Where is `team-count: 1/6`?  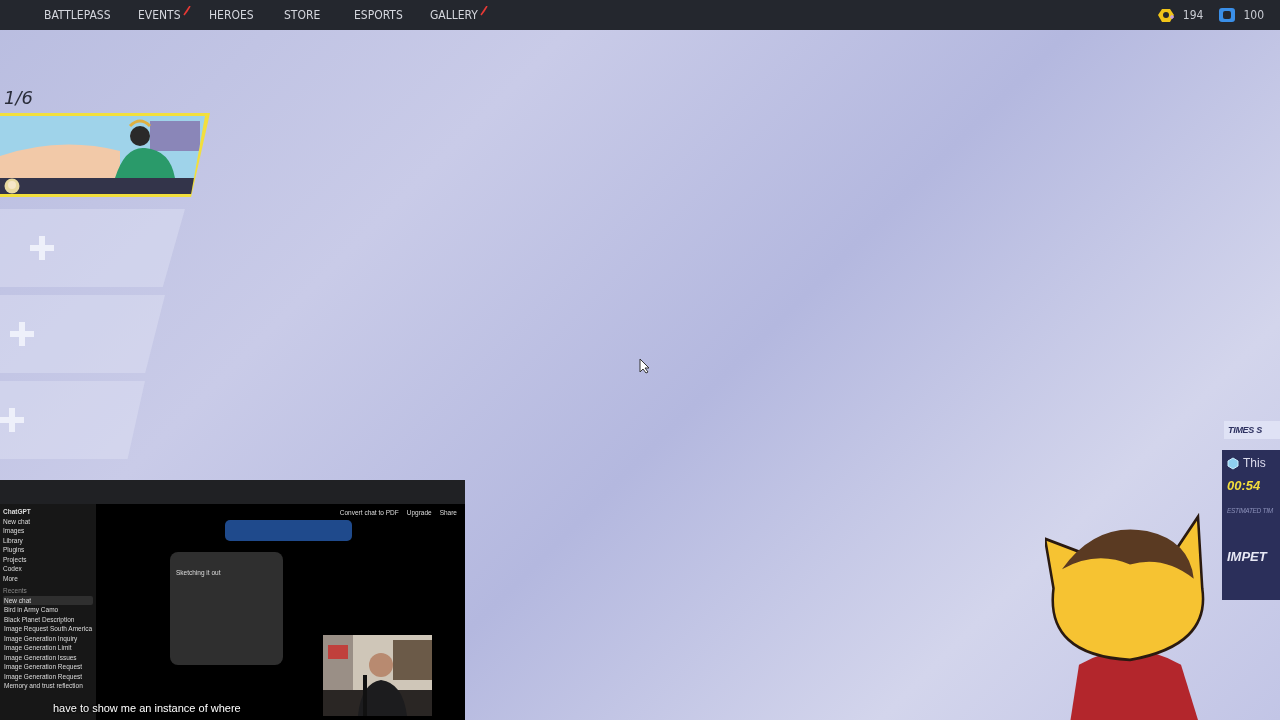
team-count: 1/6 is located at coordinates (18, 98).